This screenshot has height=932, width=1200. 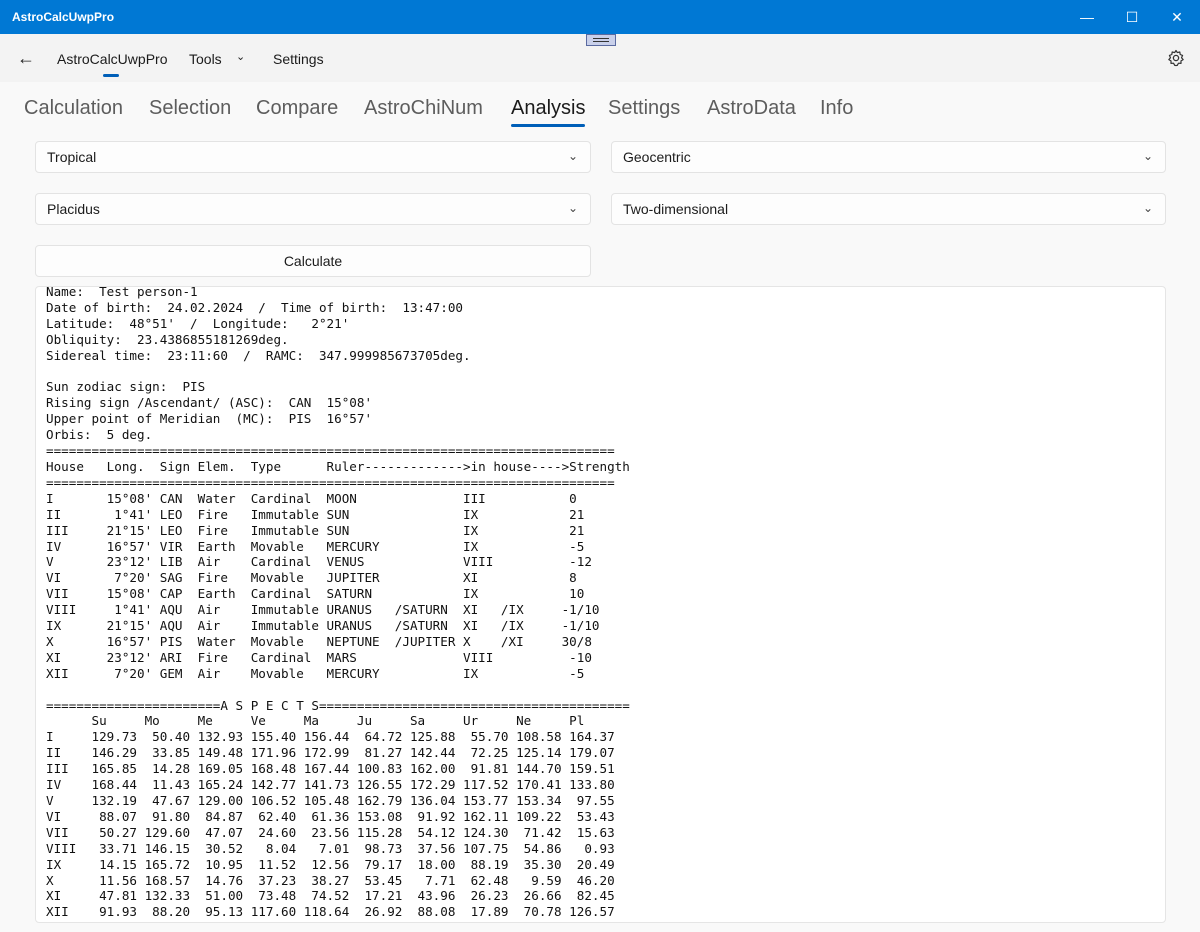 What do you see at coordinates (644, 108) in the screenshot?
I see `tab-settings: Settings` at bounding box center [644, 108].